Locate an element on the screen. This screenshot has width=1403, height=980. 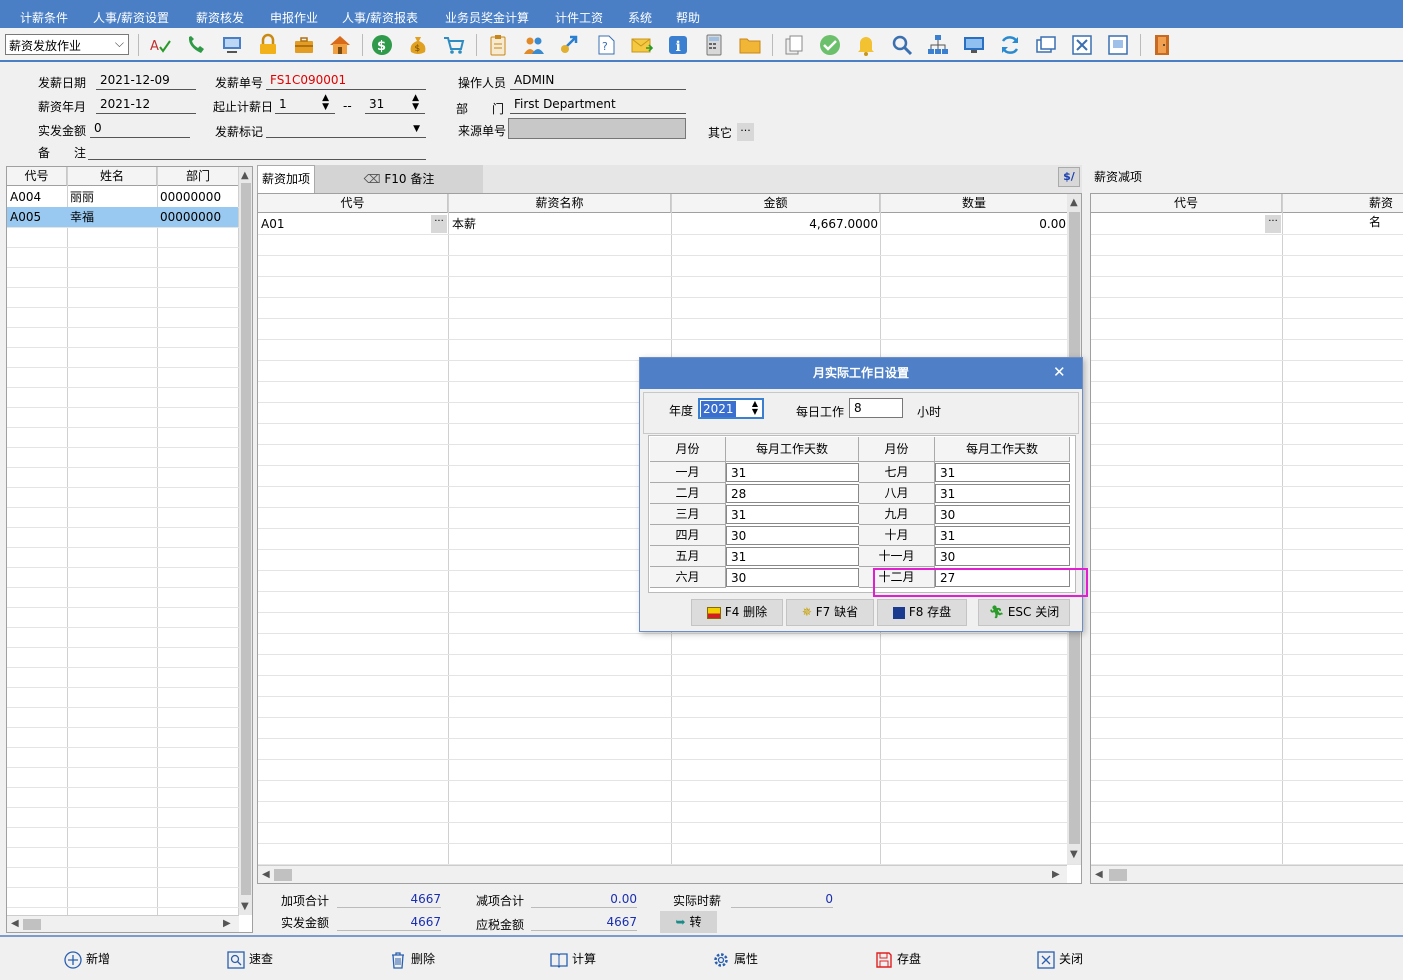
transfer-icon is located at coordinates (570, 45).